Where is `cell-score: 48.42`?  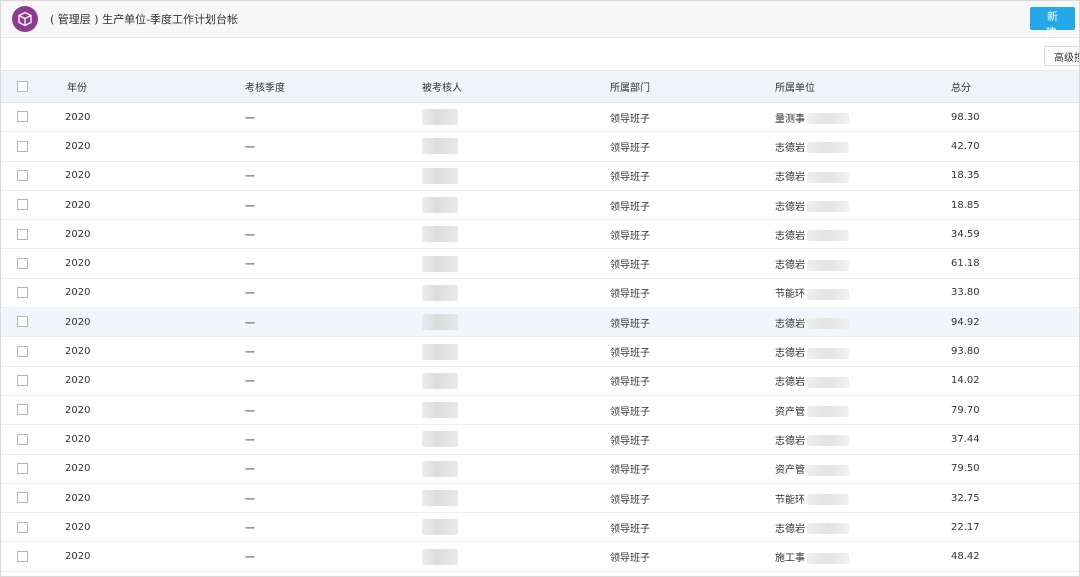 cell-score: 48.42 is located at coordinates (965, 557).